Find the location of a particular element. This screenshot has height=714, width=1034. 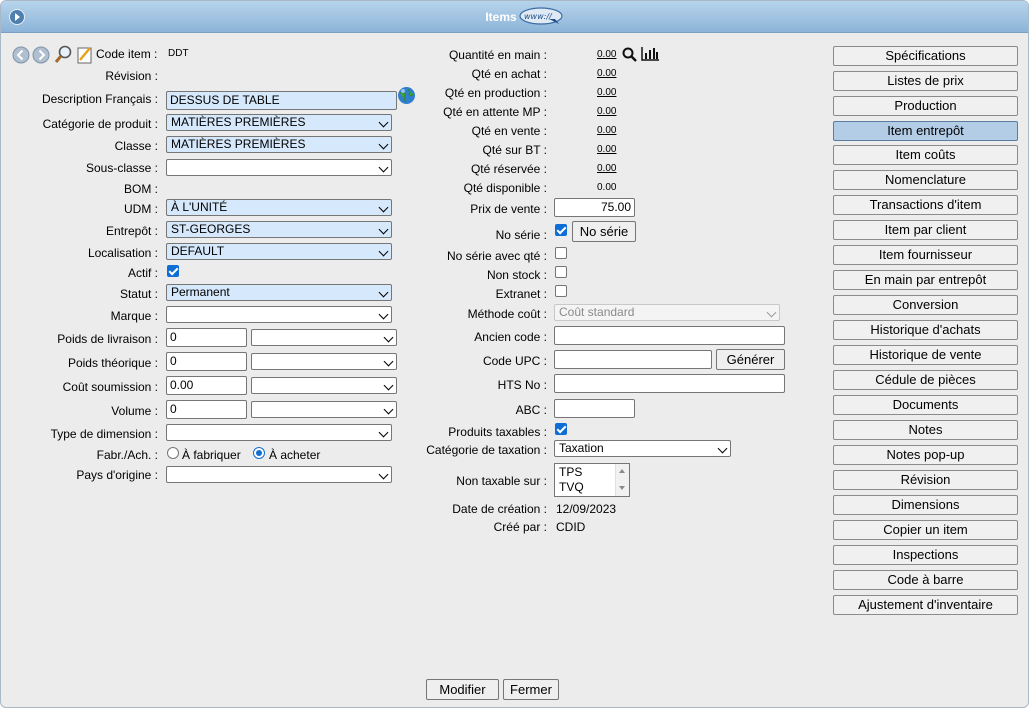

side-button-12: Historique de vente is located at coordinates (925, 355).